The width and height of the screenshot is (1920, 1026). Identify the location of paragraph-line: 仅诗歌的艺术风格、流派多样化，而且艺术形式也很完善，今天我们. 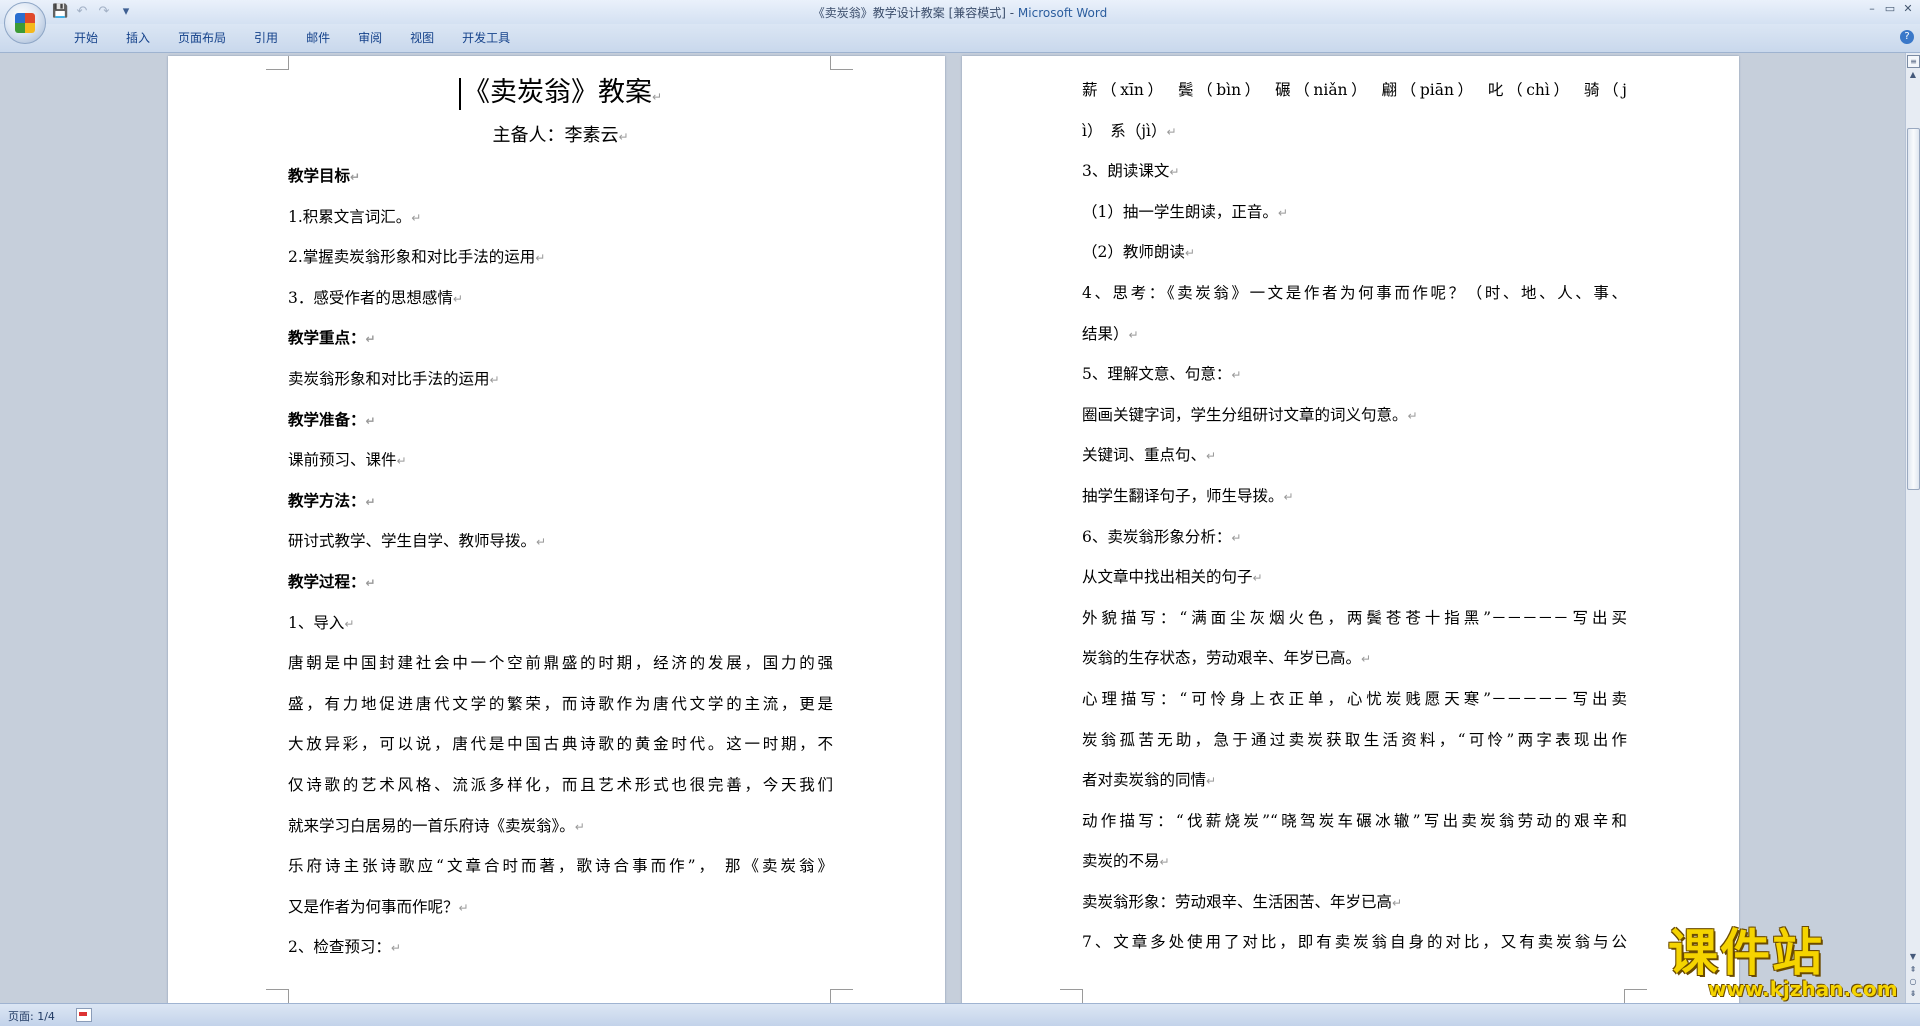
(560, 785).